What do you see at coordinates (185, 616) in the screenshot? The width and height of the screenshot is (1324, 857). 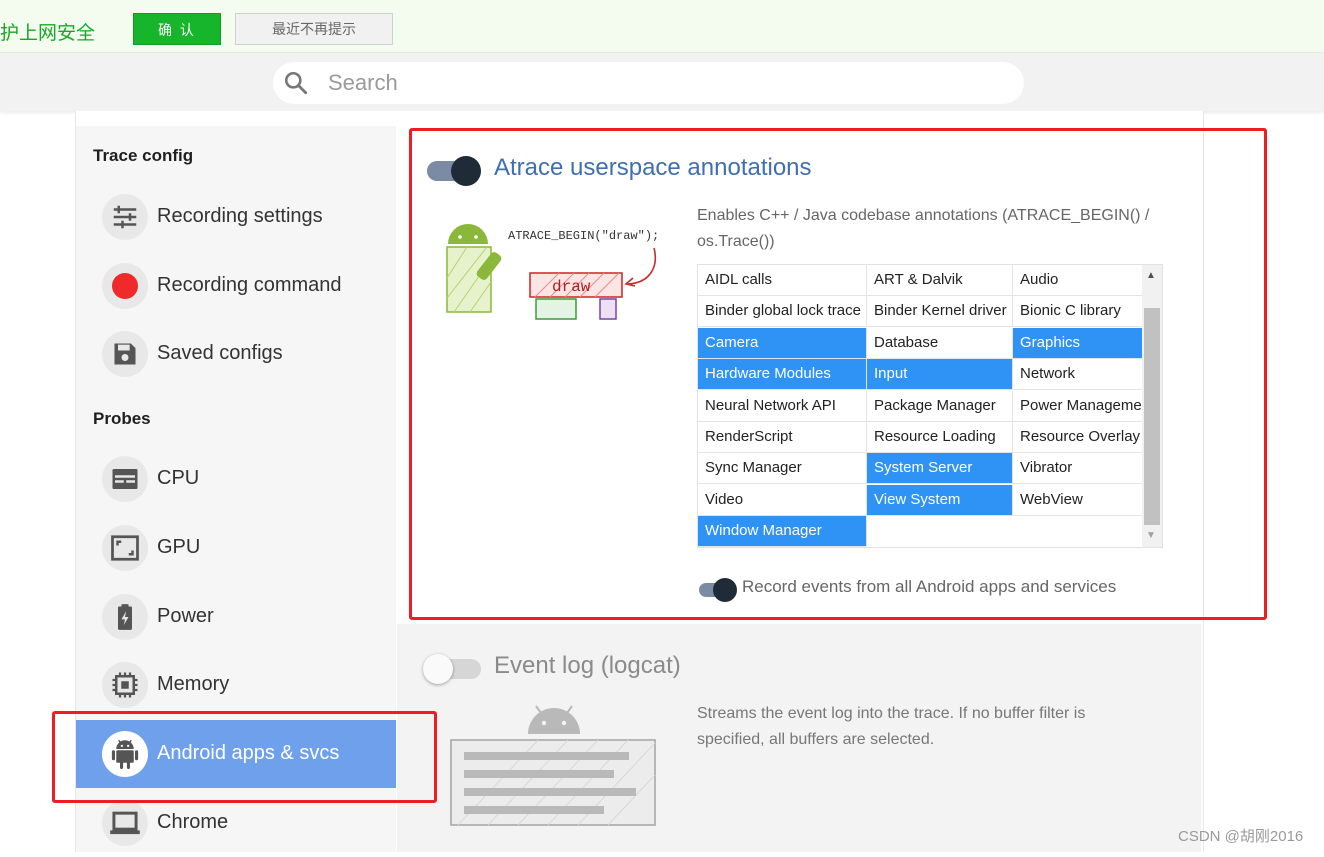 I see `sidebar-item-label: Power` at bounding box center [185, 616].